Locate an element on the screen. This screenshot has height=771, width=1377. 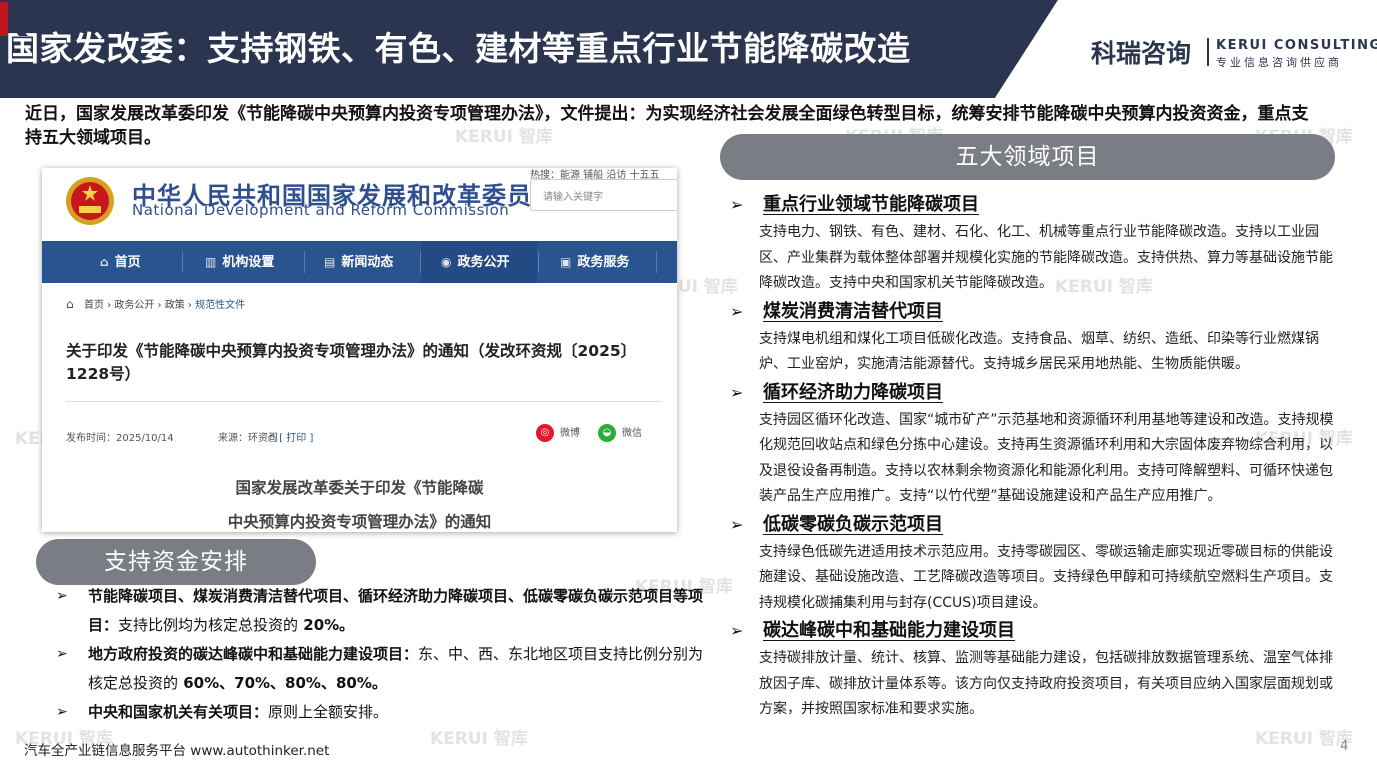
national-emblem-icon is located at coordinates (90, 201).